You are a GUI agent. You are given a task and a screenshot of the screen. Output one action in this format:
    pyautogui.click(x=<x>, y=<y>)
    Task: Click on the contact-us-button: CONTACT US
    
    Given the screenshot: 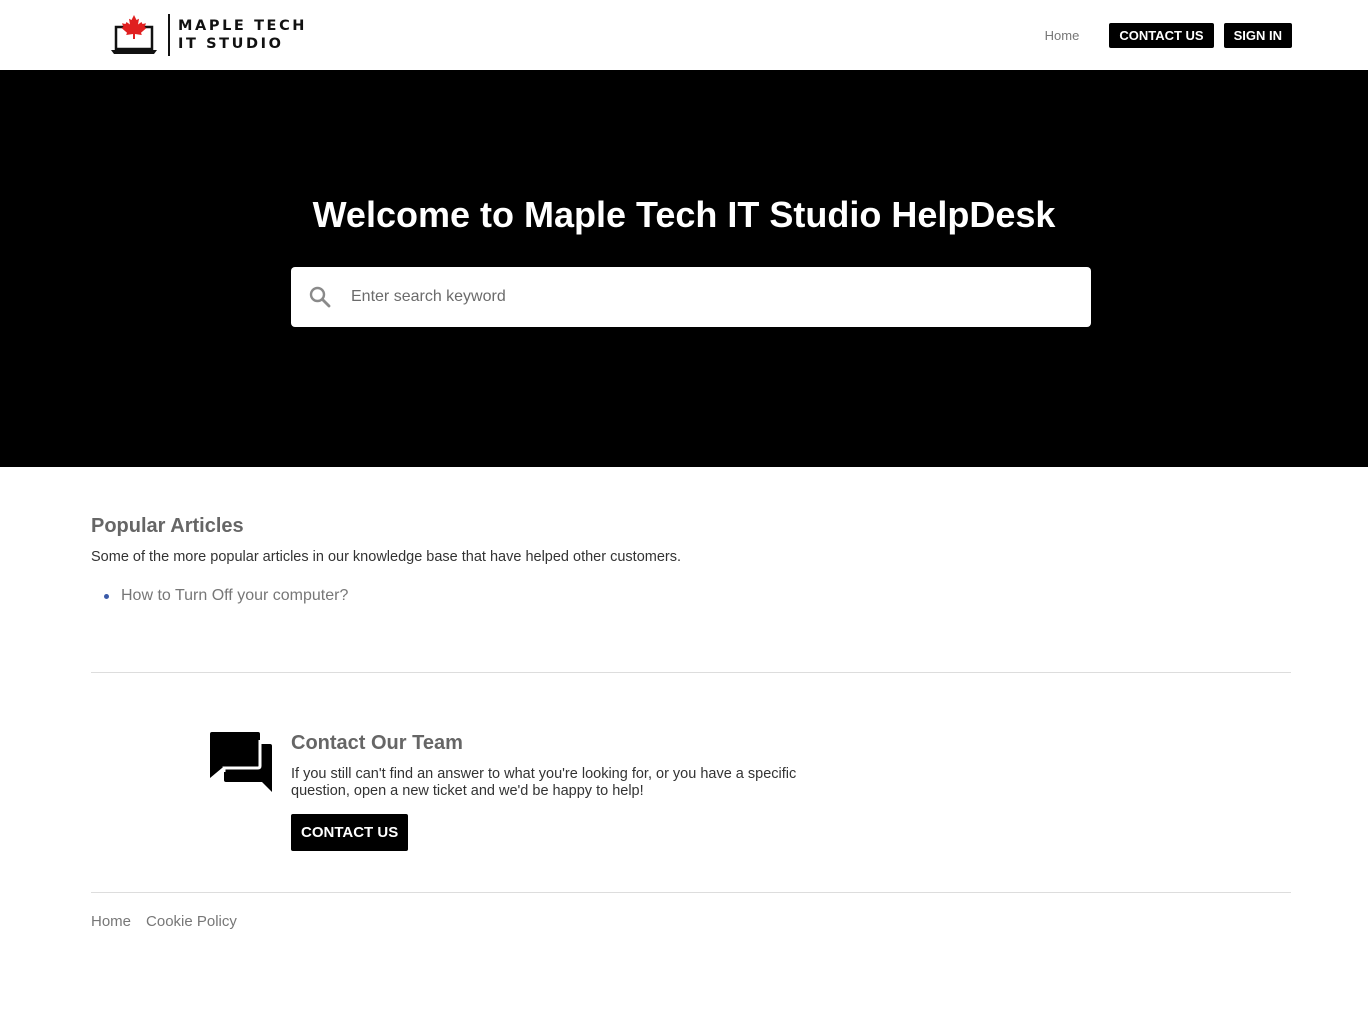 What is the action you would take?
    pyautogui.click(x=350, y=832)
    